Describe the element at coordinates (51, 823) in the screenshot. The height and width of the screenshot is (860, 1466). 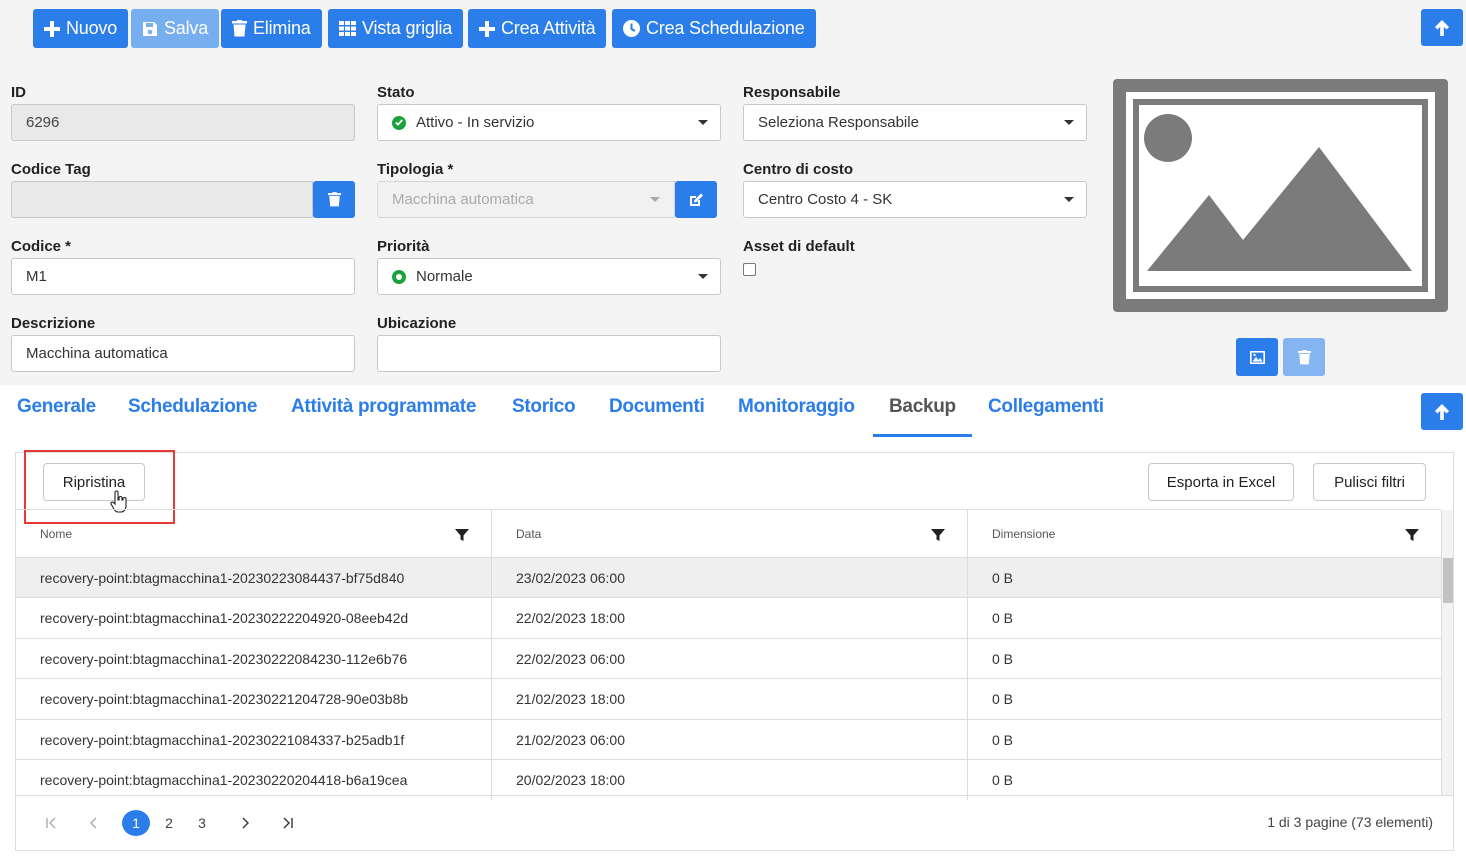
I see `first-page-icon` at that location.